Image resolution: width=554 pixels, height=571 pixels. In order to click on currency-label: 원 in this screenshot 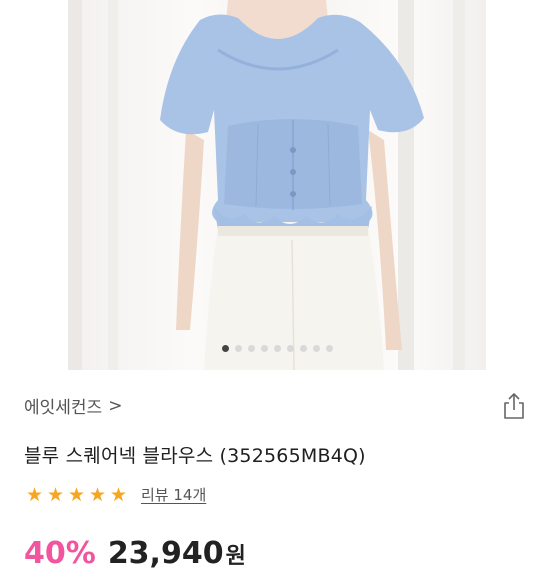, I will do `click(235, 556)`.